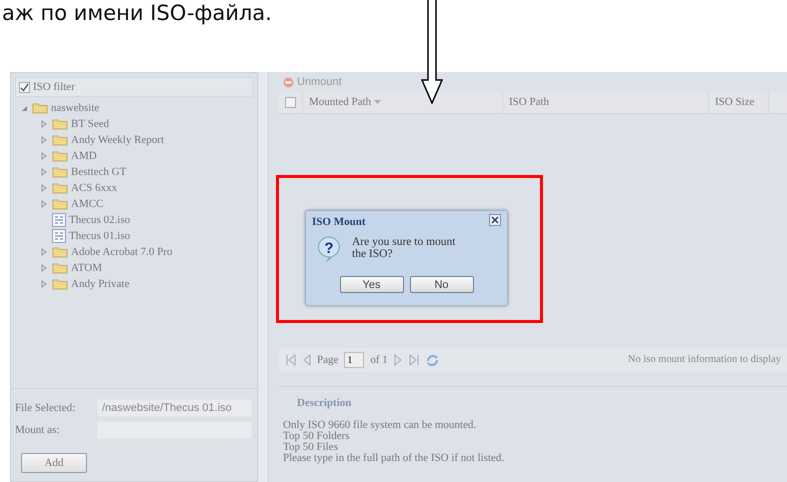  I want to click on dialog-button: No, so click(442, 284).